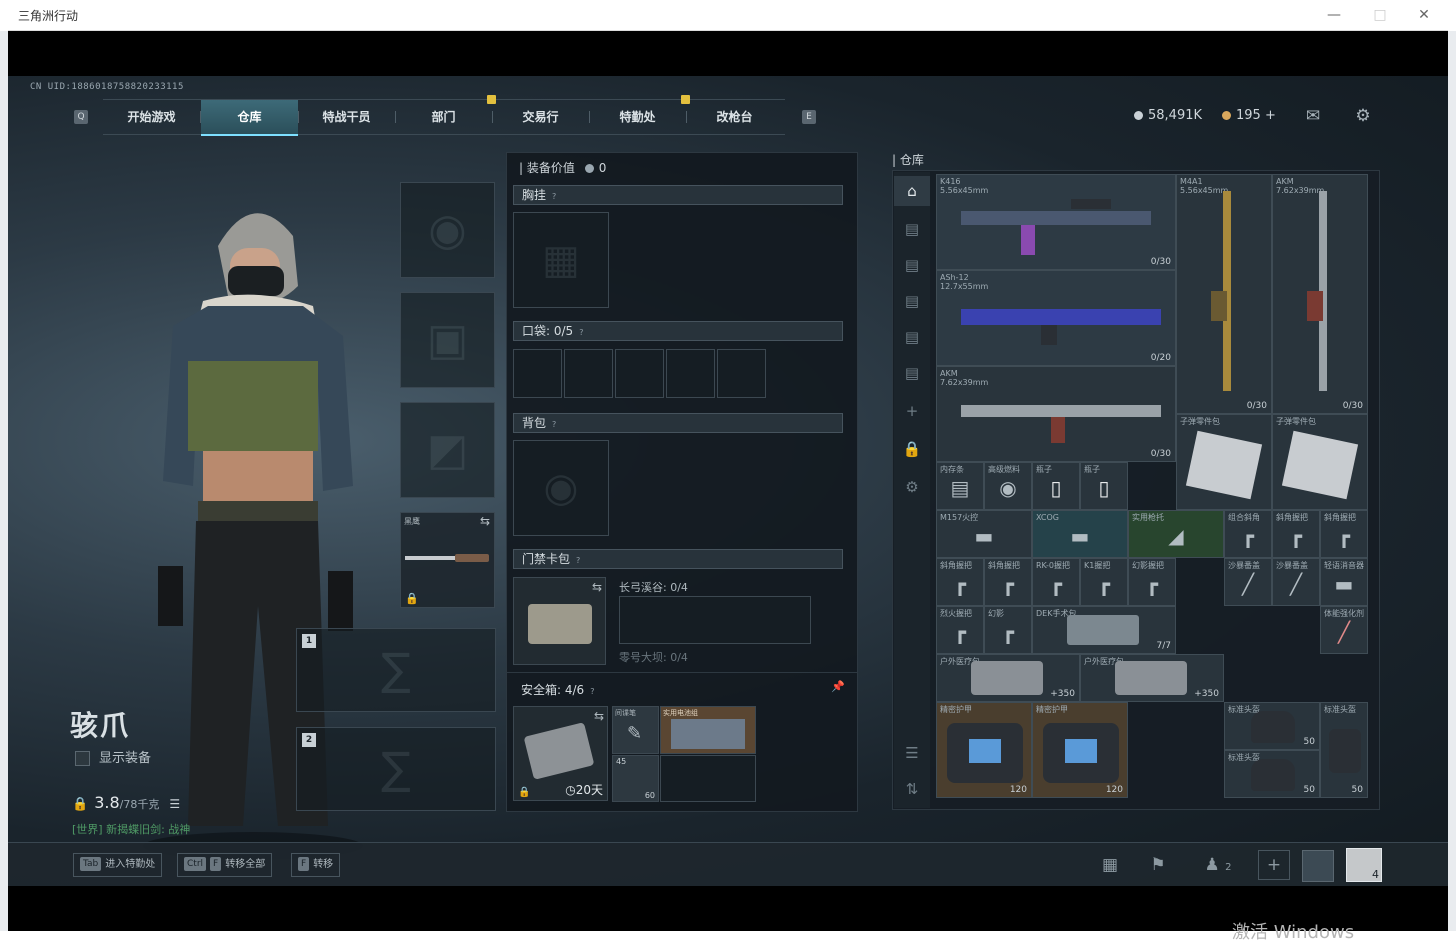 The width and height of the screenshot is (1456, 944). Describe the element at coordinates (912, 191) in the screenshot. I see `storage-home-icon: ⌂` at that location.